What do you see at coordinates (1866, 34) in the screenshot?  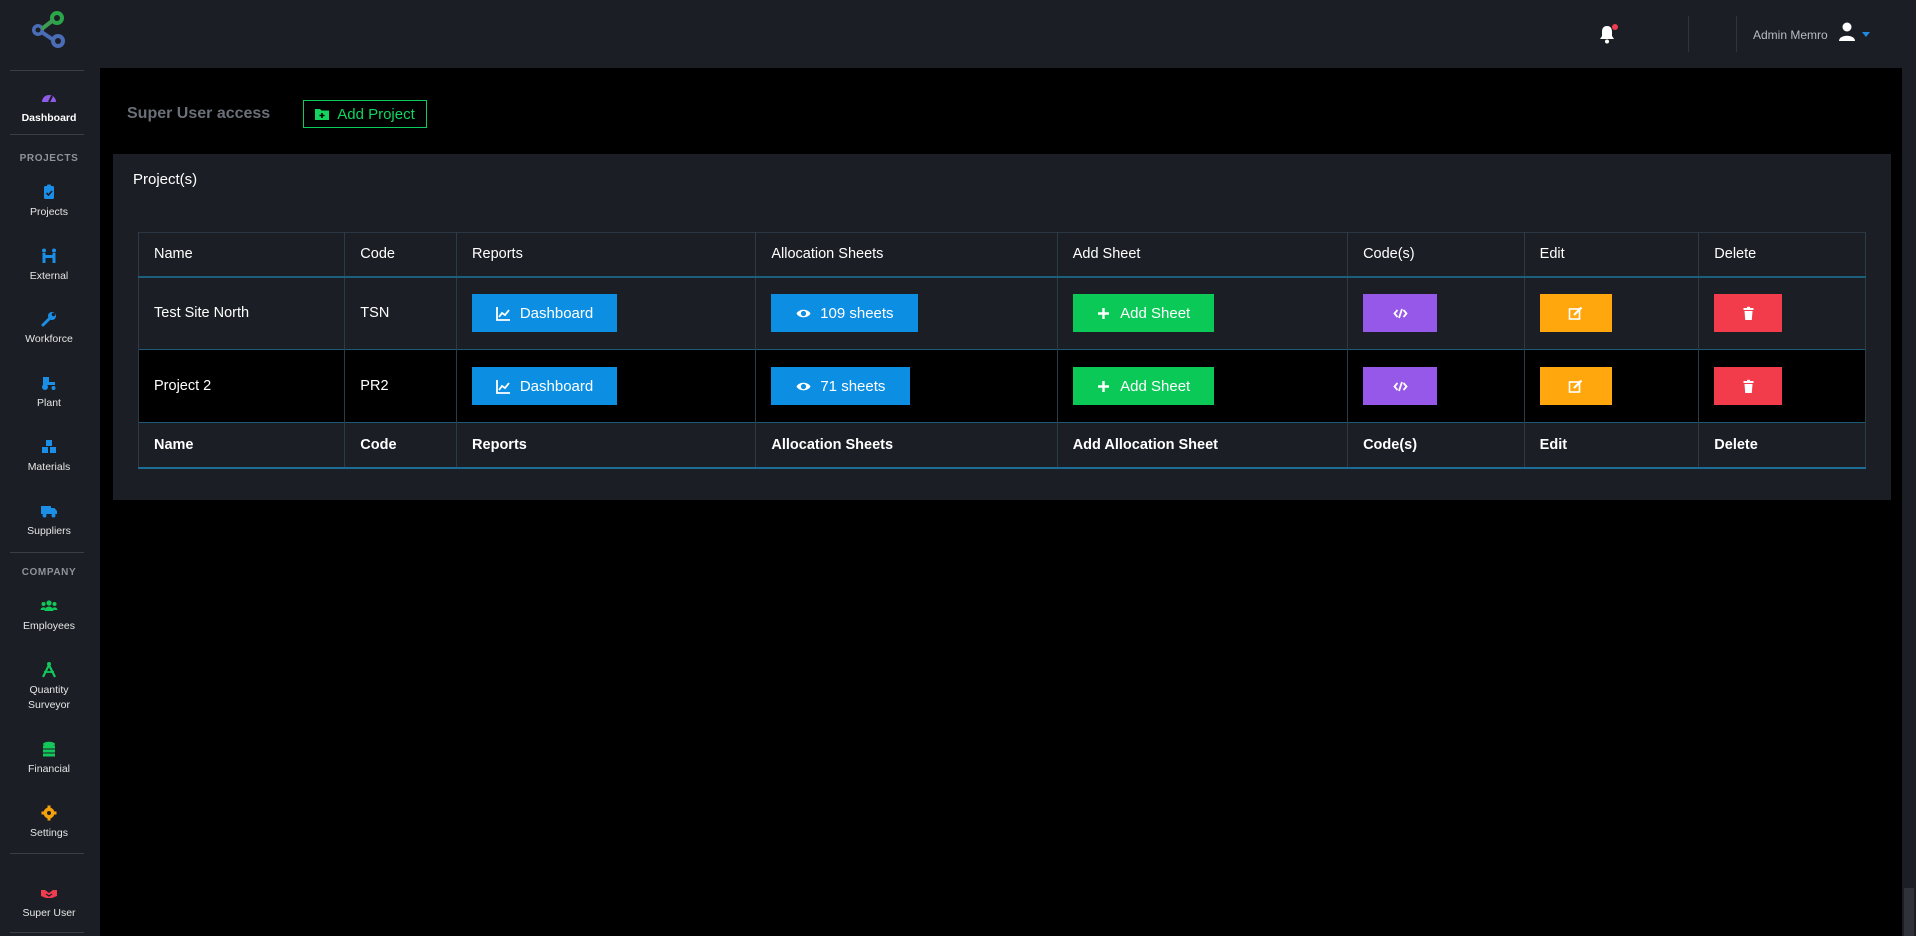 I see `chevron-down-icon` at bounding box center [1866, 34].